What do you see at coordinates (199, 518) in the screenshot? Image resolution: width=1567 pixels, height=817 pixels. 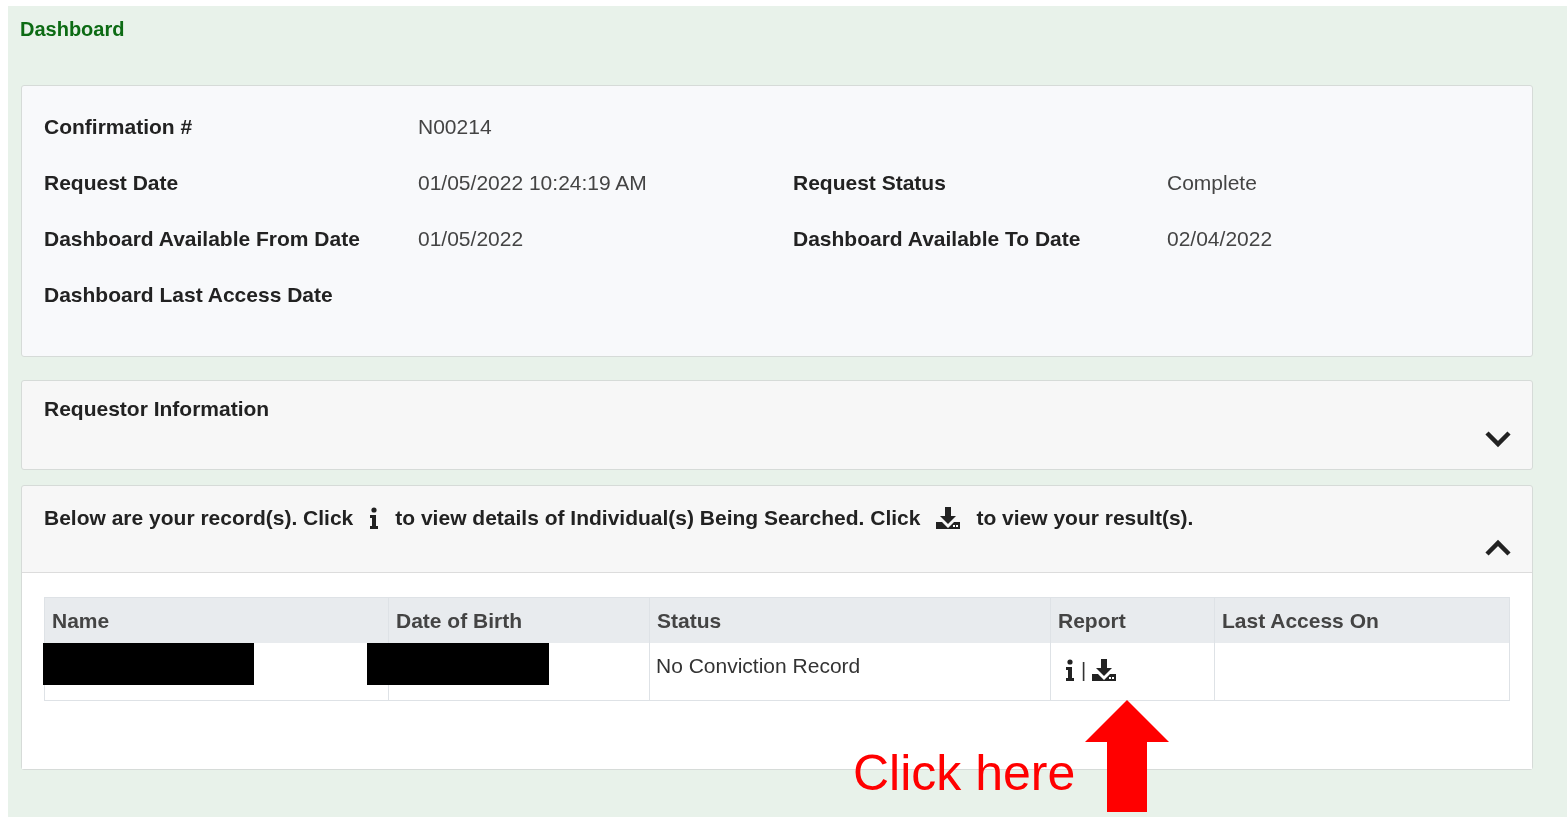 I see `instruction-text: Below are your record(s). Click` at bounding box center [199, 518].